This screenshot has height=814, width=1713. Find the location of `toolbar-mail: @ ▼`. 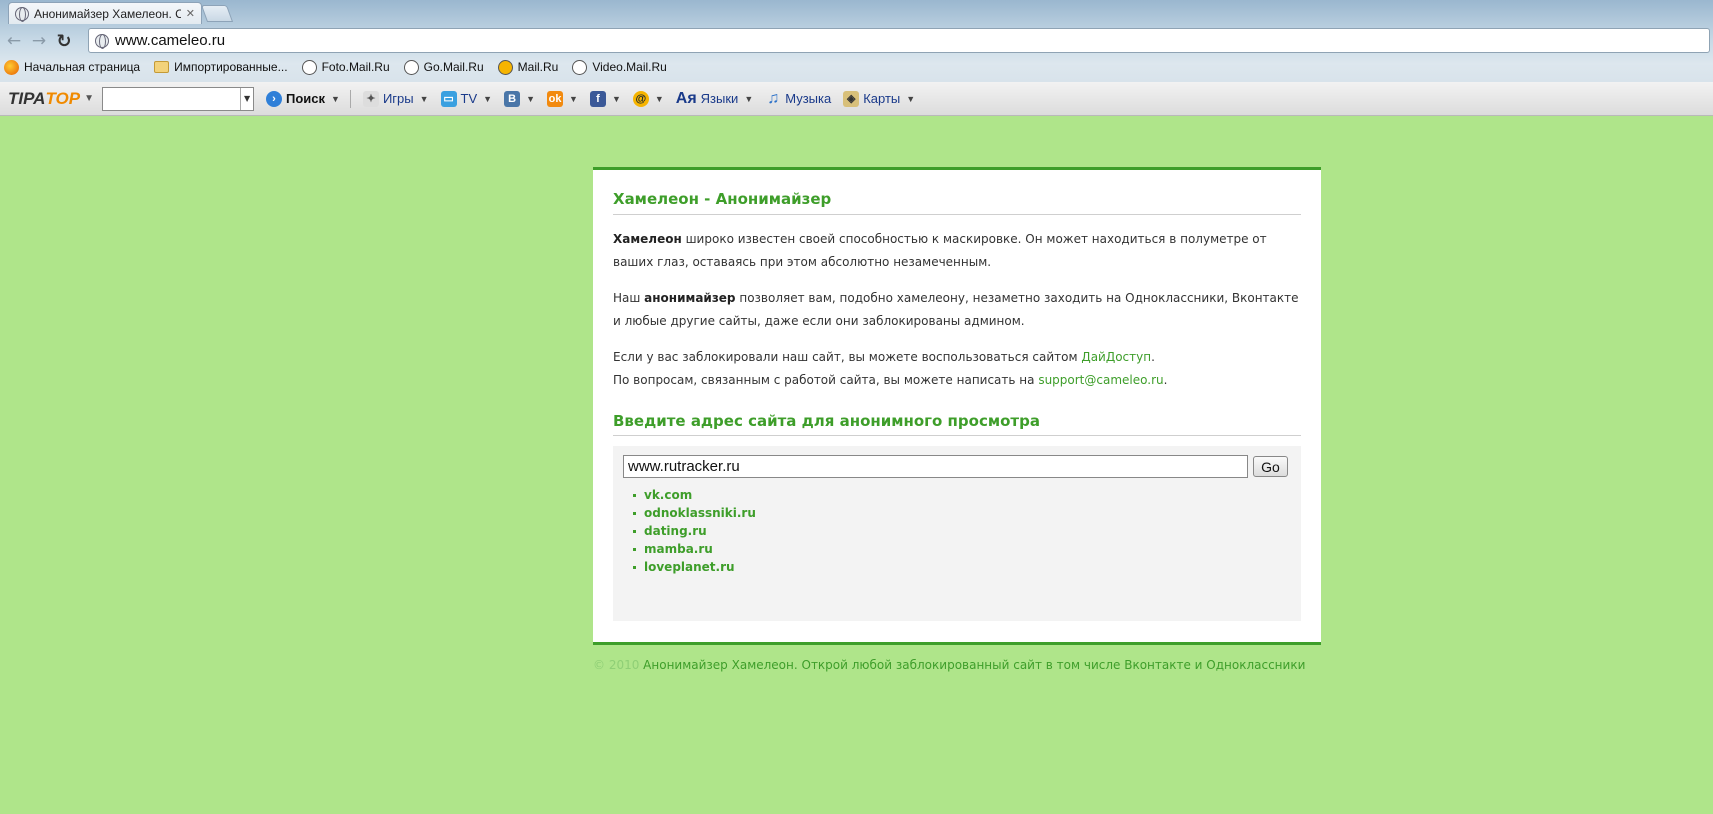

toolbar-mail: @ ▼ is located at coordinates (648, 98).